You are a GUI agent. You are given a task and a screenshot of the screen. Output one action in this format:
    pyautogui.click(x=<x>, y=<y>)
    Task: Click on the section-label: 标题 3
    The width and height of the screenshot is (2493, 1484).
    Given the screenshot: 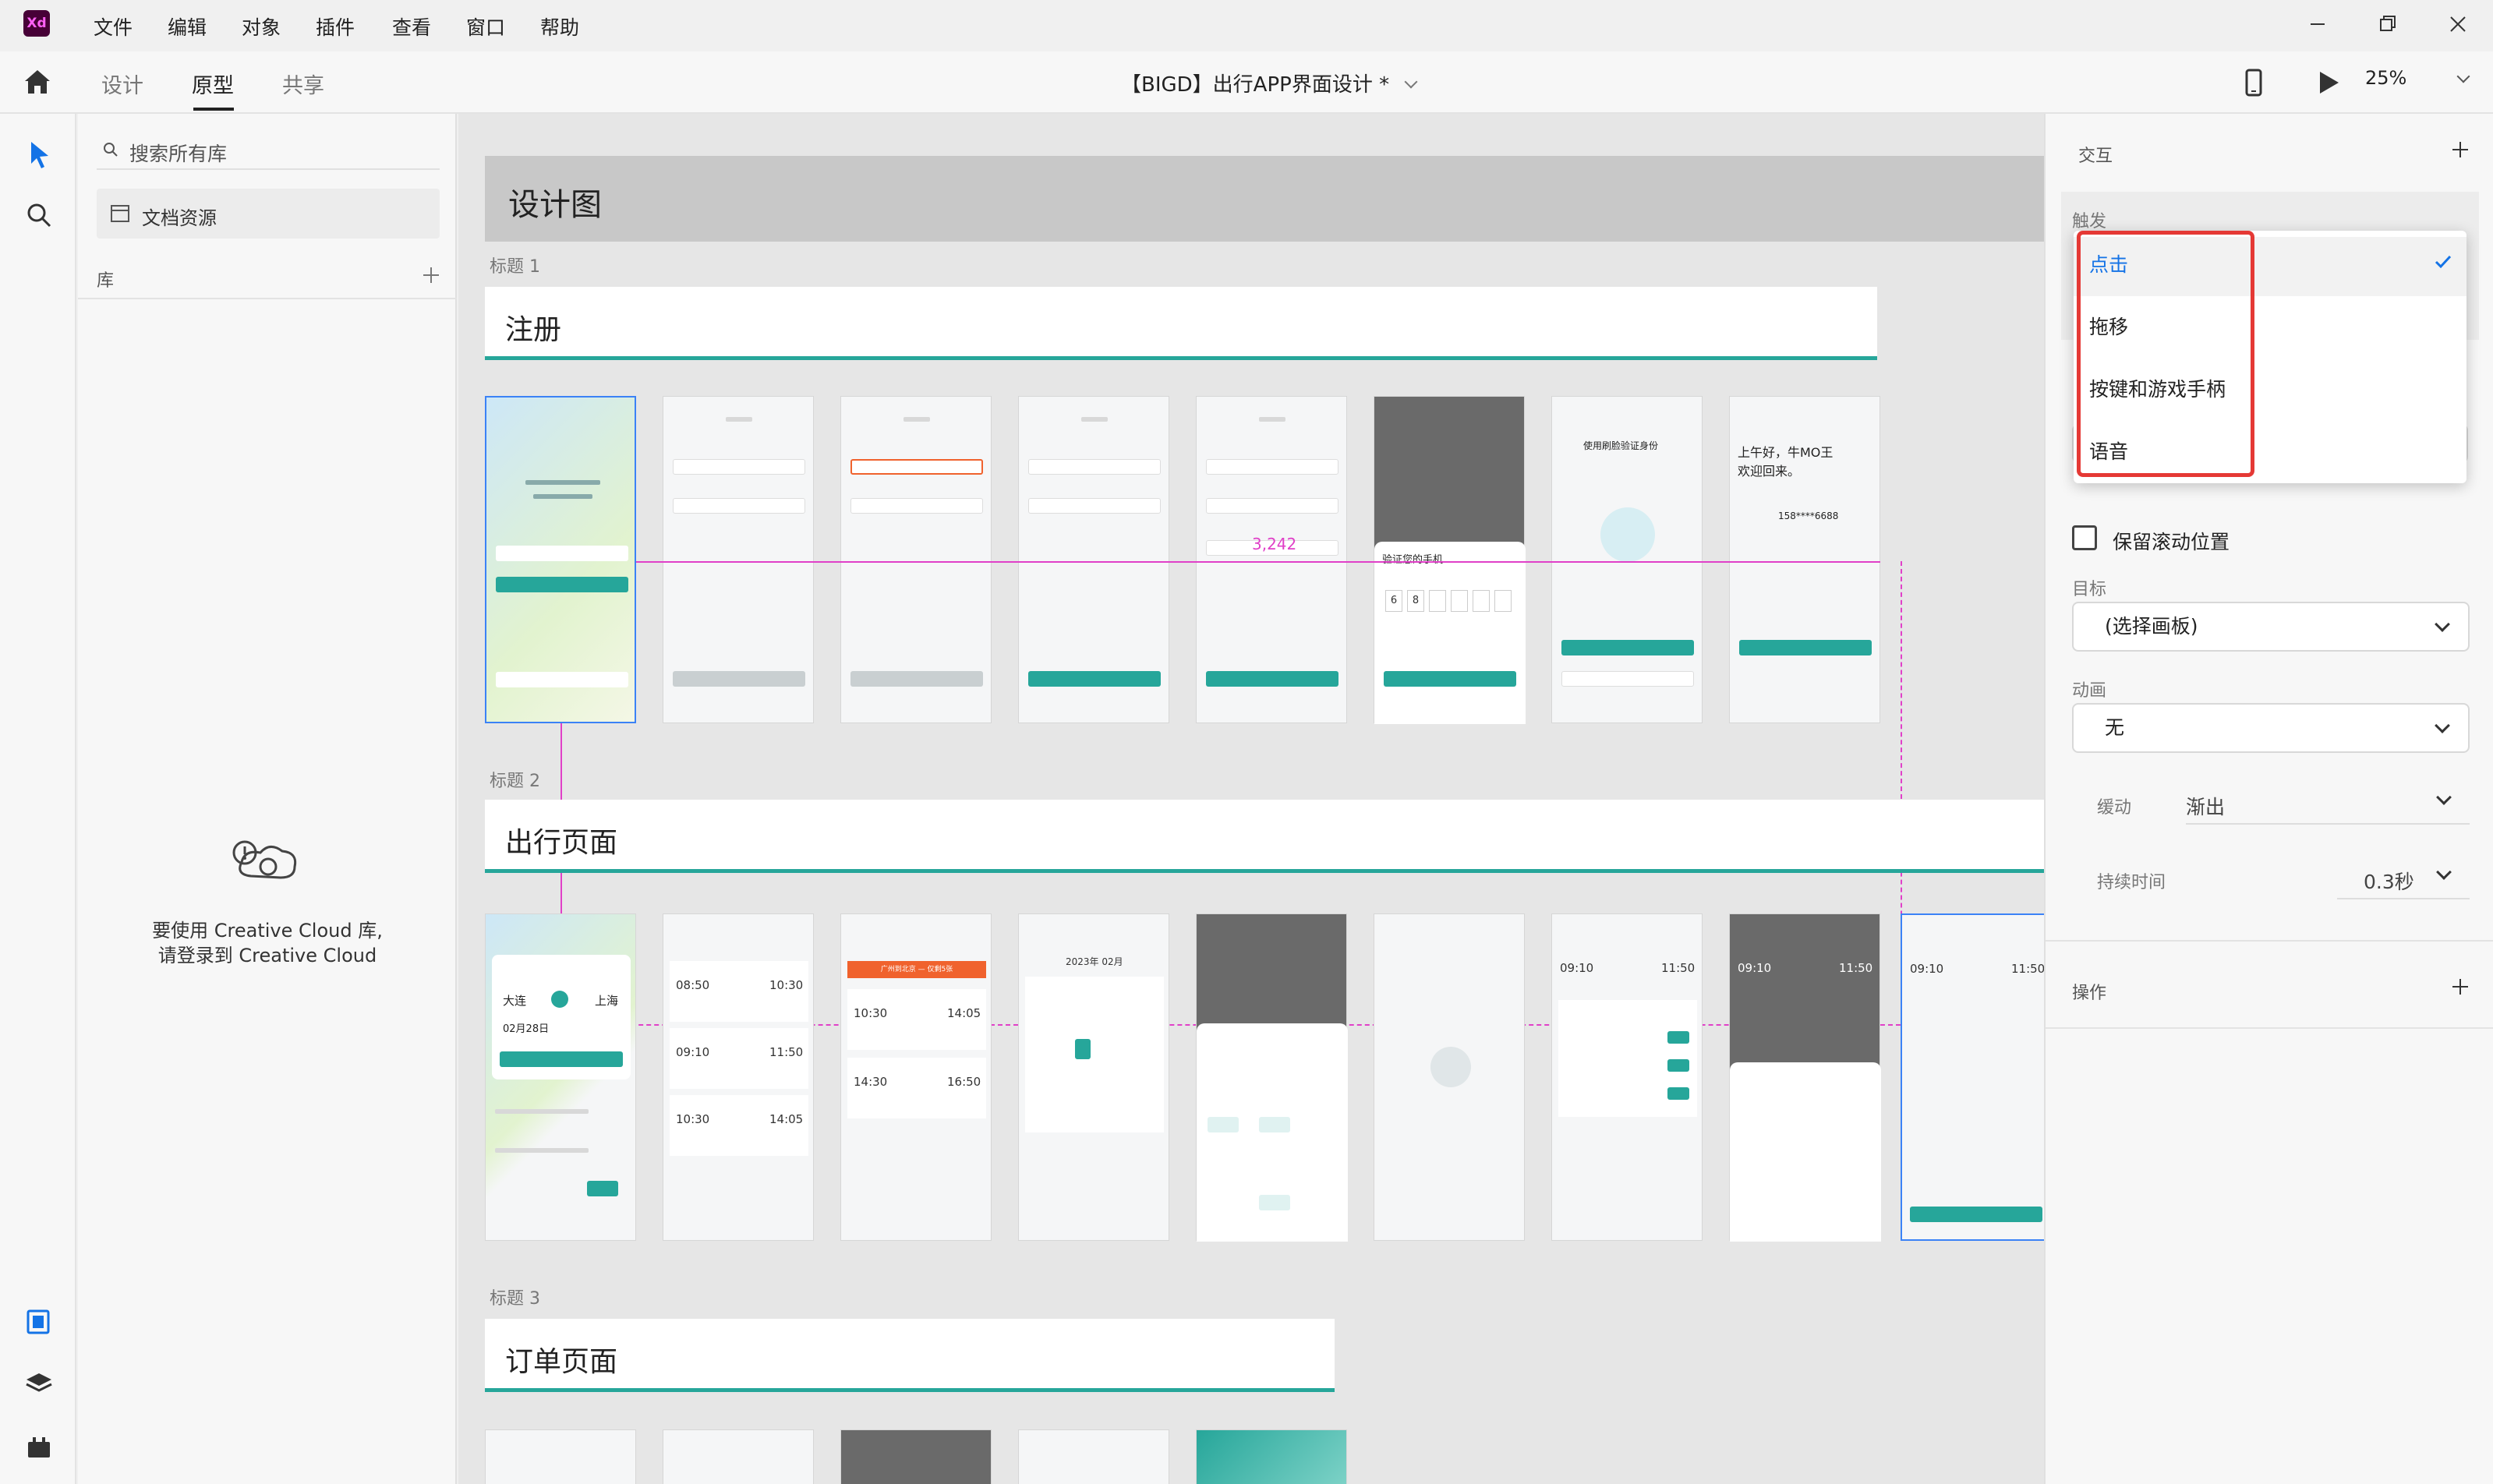 What is the action you would take?
    pyautogui.click(x=515, y=1299)
    